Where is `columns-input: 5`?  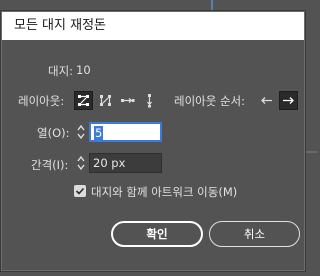
columns-input: 5 is located at coordinates (125, 132).